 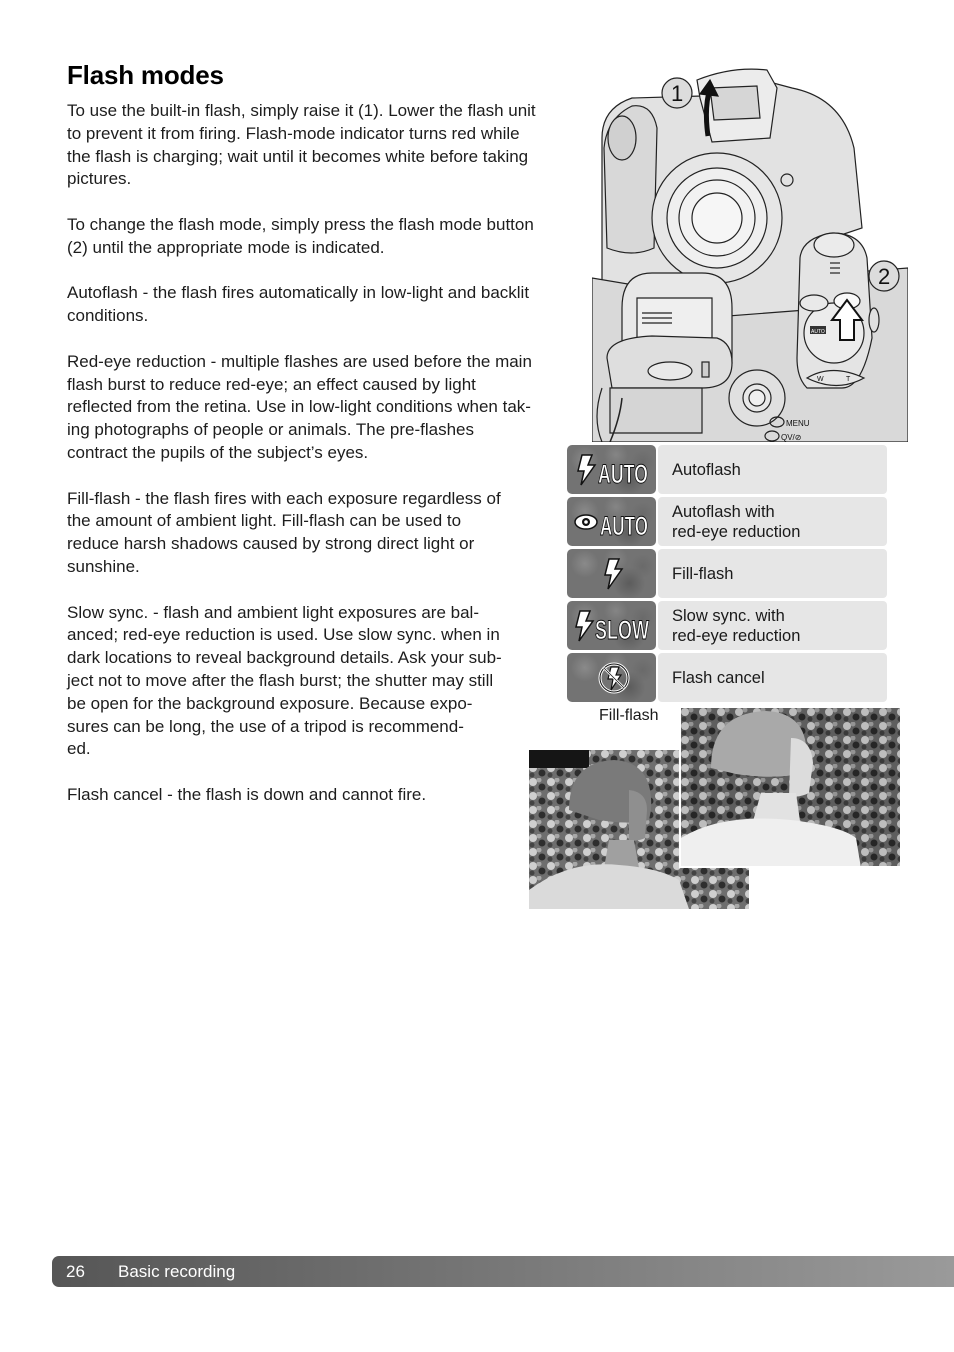 What do you see at coordinates (145, 75) in the screenshot?
I see `page-title: Flash modes` at bounding box center [145, 75].